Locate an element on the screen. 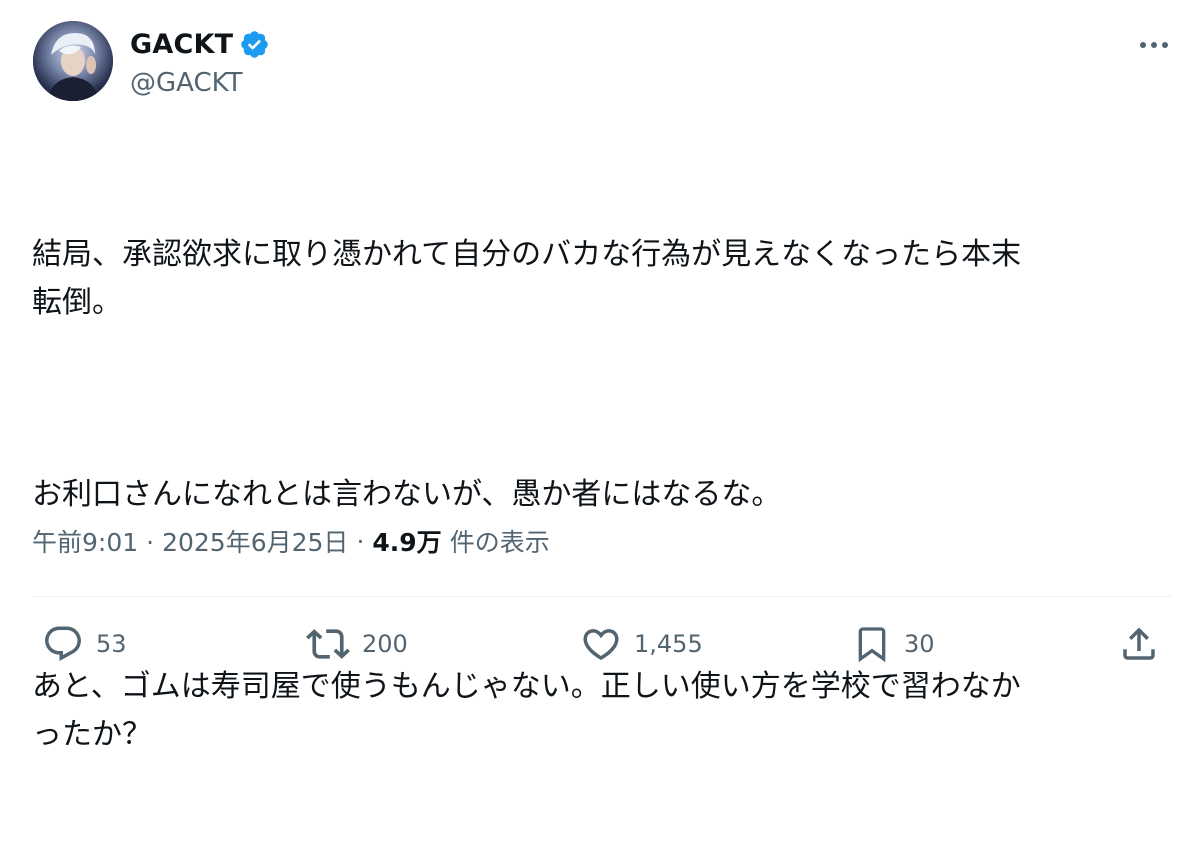 The width and height of the screenshot is (1200, 855). reply-button: 53 is located at coordinates (84, 644).